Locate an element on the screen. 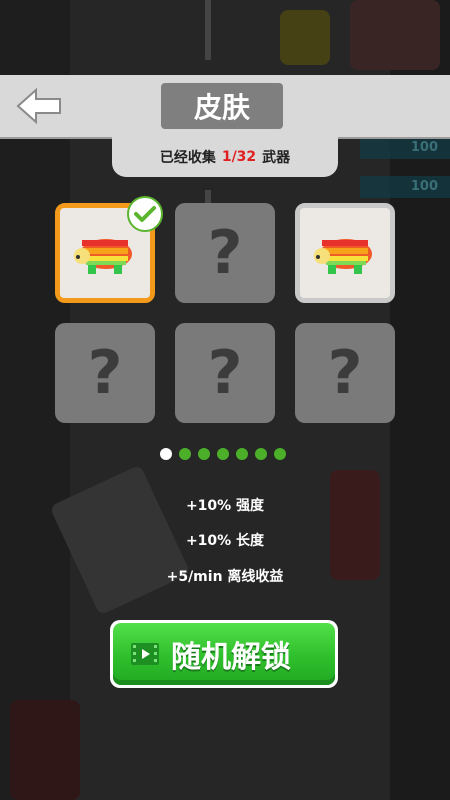 The height and width of the screenshot is (800, 450). video-film-icon is located at coordinates (145, 654).